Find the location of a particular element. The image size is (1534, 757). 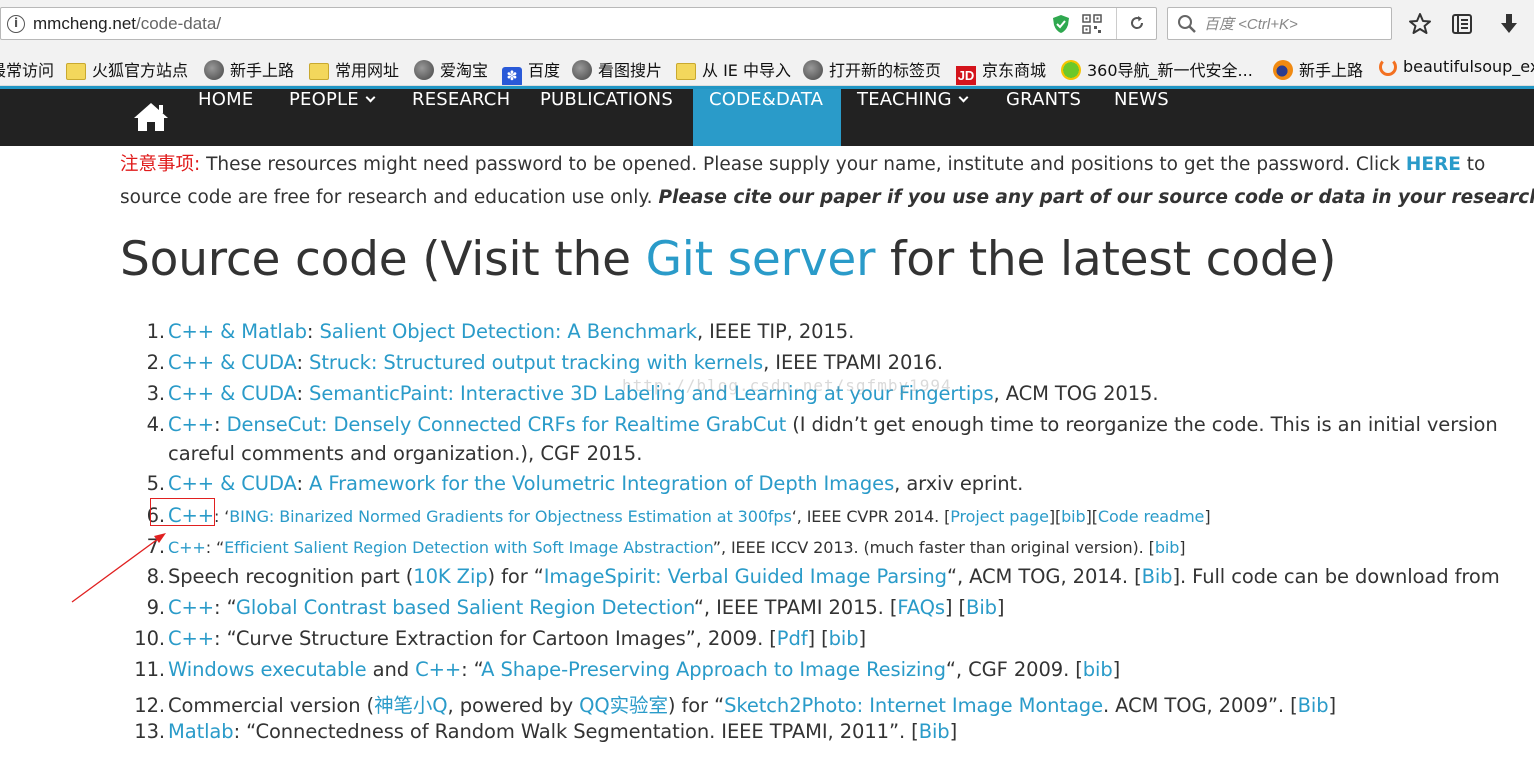

code-link: Matlab is located at coordinates (201, 731).